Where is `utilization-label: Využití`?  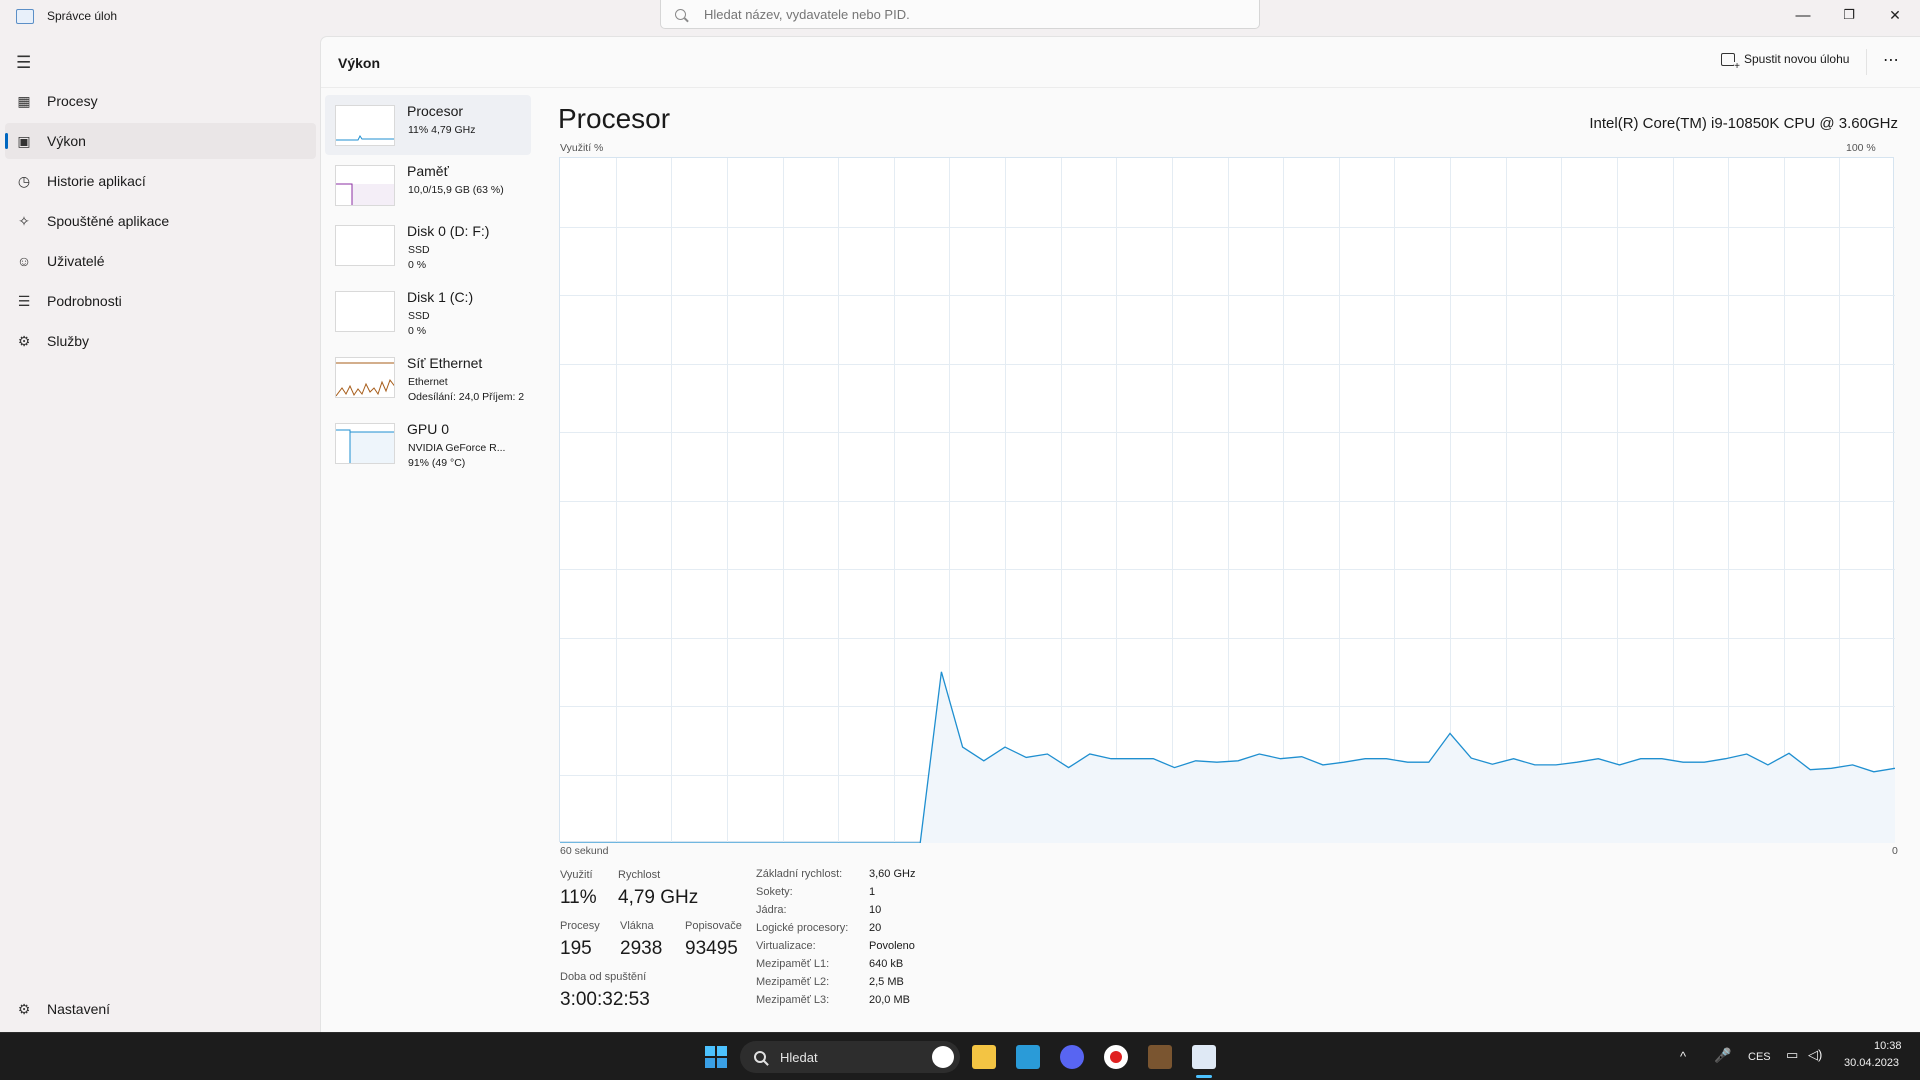
utilization-label: Využití is located at coordinates (576, 875).